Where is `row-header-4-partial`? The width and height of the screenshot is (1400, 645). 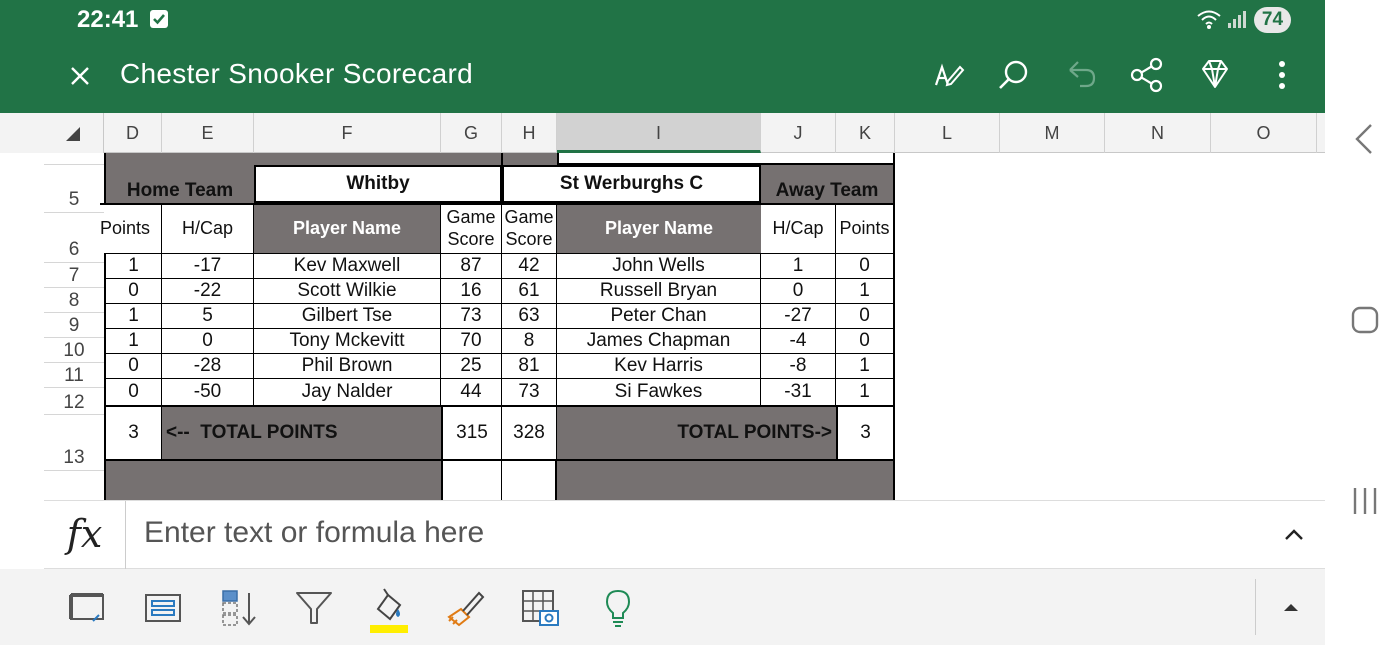
row-header-4-partial is located at coordinates (74, 159).